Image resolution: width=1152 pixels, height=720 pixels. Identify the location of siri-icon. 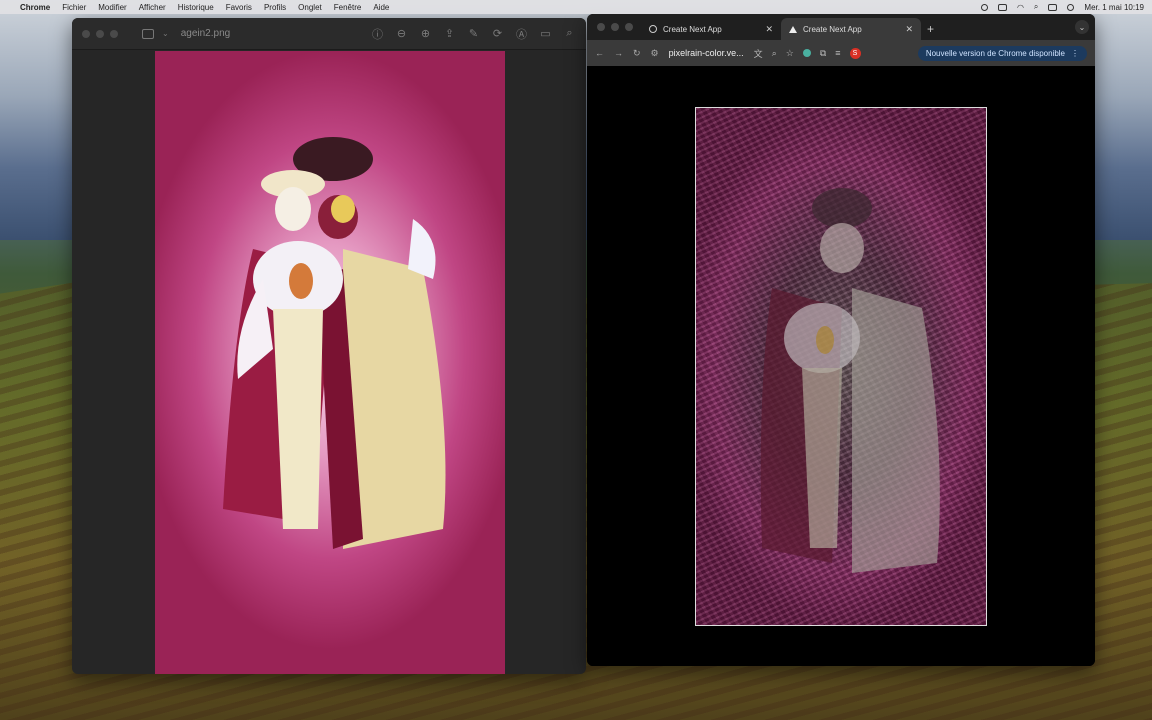
(1071, 7).